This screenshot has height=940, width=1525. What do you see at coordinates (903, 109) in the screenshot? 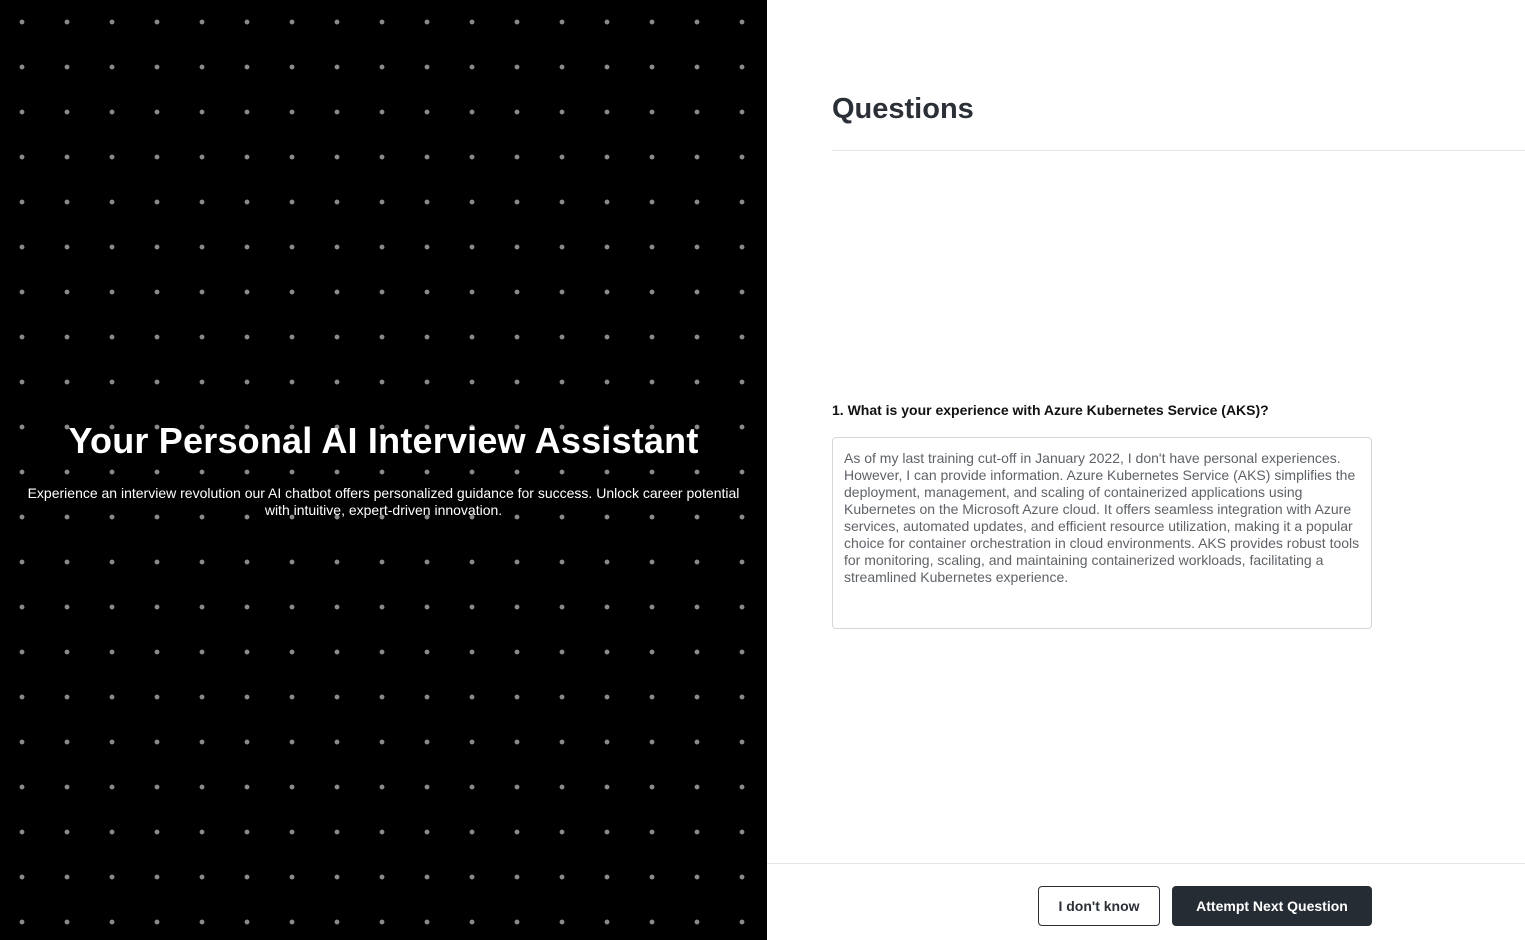
I see `page-title: Questions` at bounding box center [903, 109].